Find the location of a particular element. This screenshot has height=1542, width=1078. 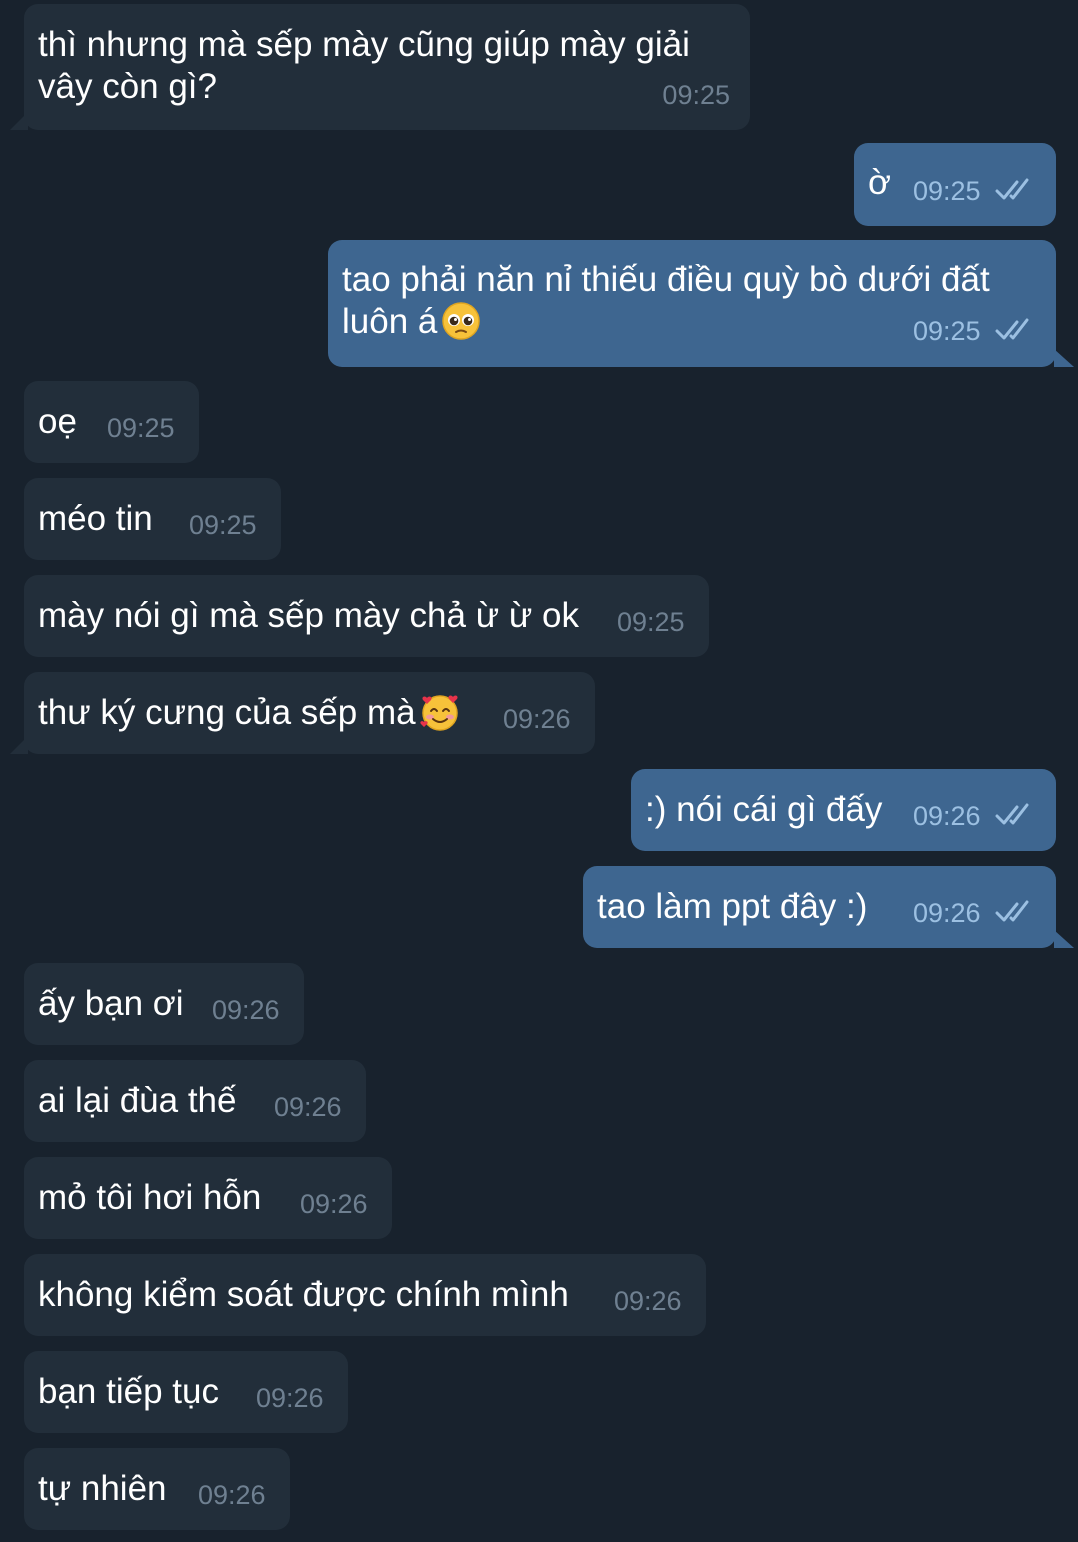

message-text: méo tin is located at coordinates (95, 518).